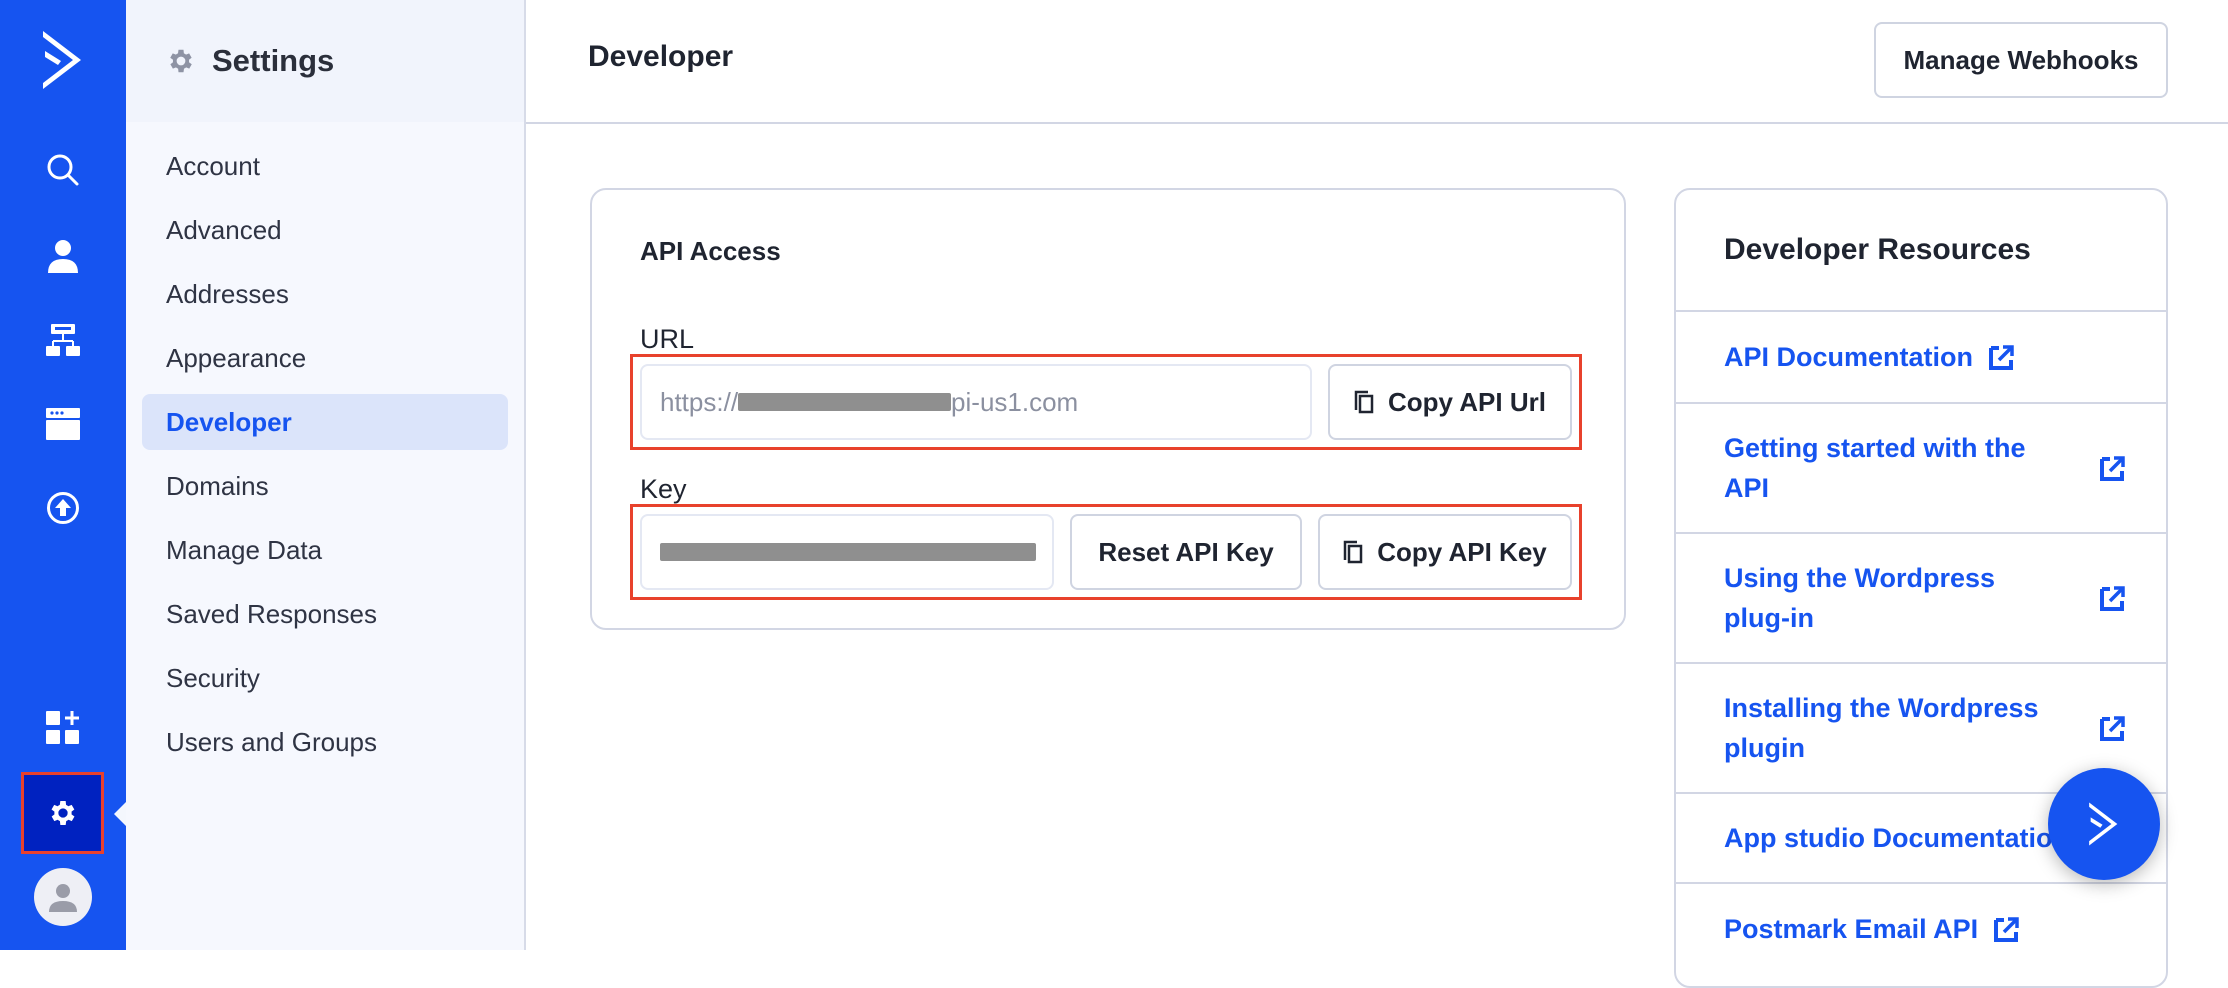 The width and height of the screenshot is (2228, 988). Describe the element at coordinates (63, 508) in the screenshot. I see `upload-circle-icon` at that location.